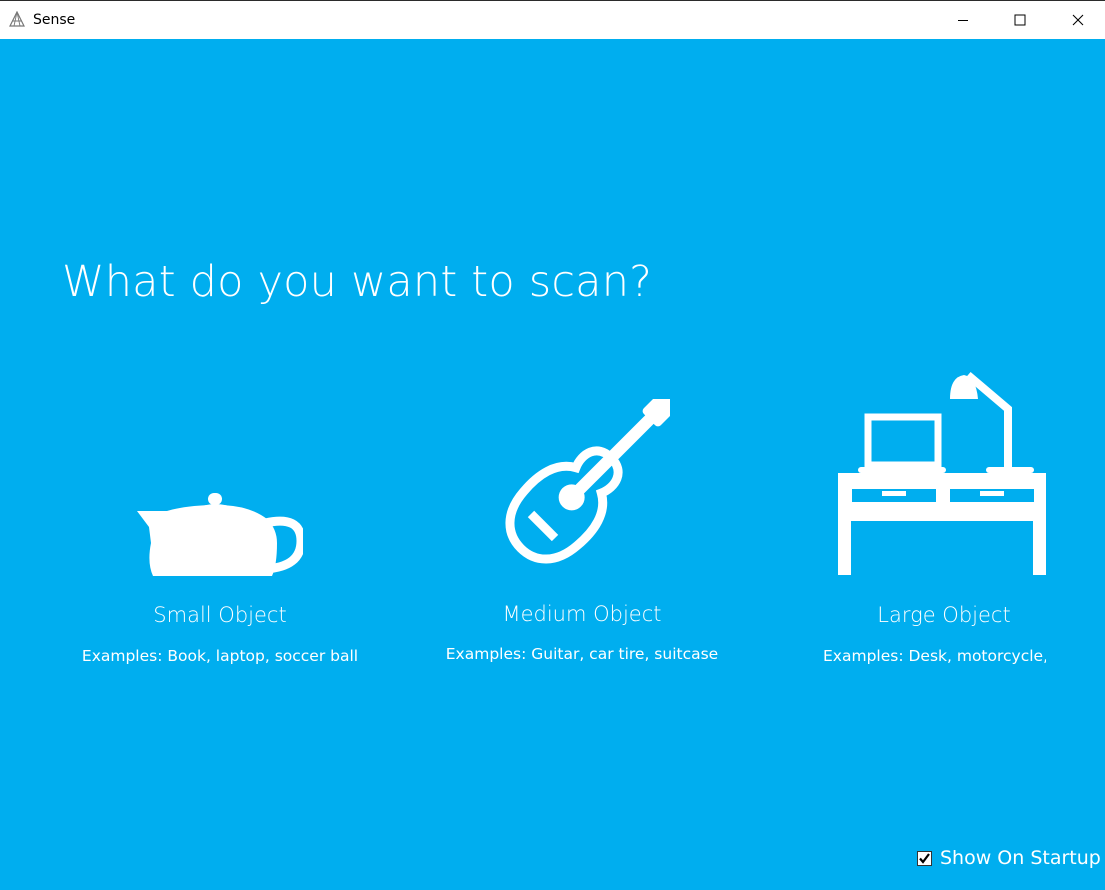 This screenshot has height=890, width=1105. Describe the element at coordinates (220, 656) in the screenshot. I see `small-object-examples: Examples: Book, laptop, soccer ball` at that location.